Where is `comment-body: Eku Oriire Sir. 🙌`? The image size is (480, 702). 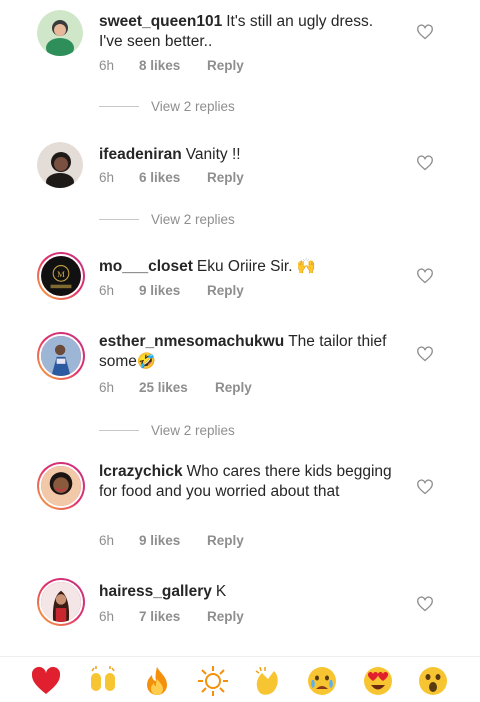
comment-body: Eku Oriire Sir. 🙌 is located at coordinates (256, 266).